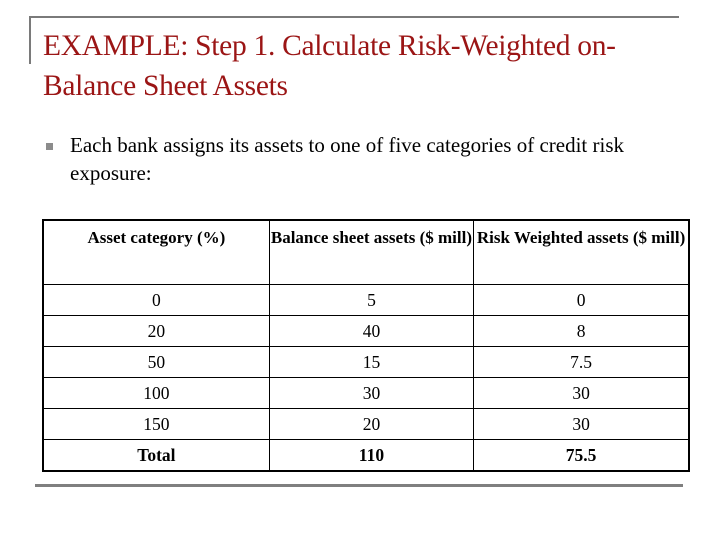 This screenshot has height=540, width=720. Describe the element at coordinates (581, 252) in the screenshot. I see `header-risk-weighted-assets: Risk Weighted assets ($ mill)` at that location.